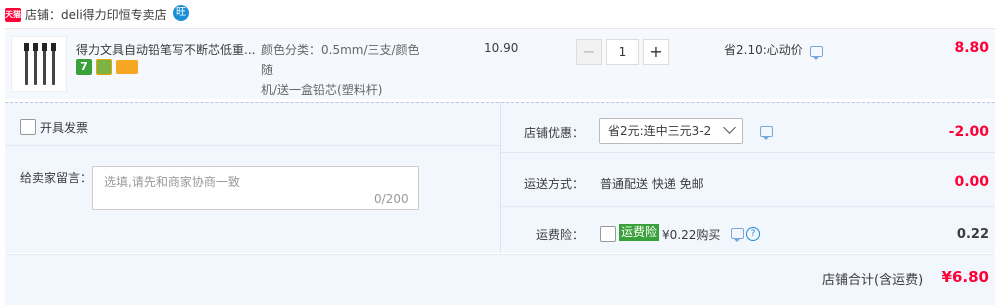  I want to click on insurance-checkbox, so click(608, 234).